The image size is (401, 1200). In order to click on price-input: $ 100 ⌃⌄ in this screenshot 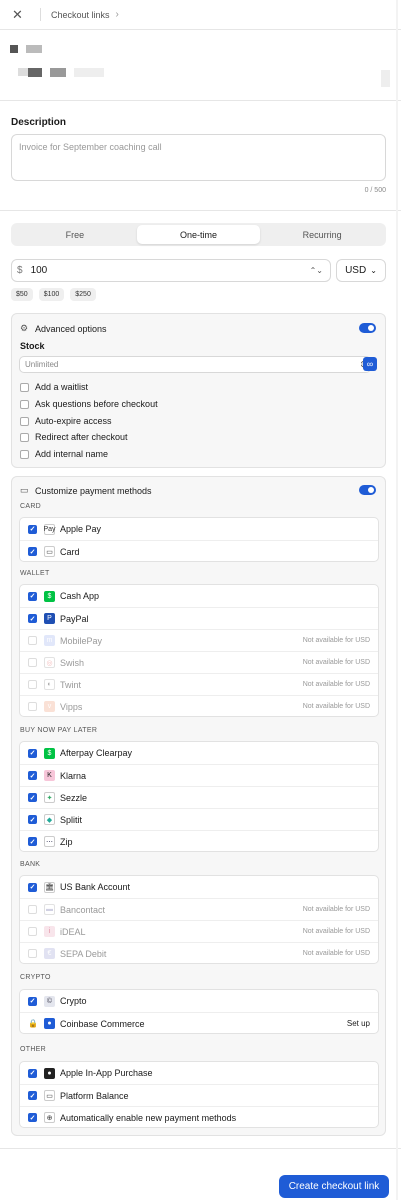, I will do `click(171, 270)`.